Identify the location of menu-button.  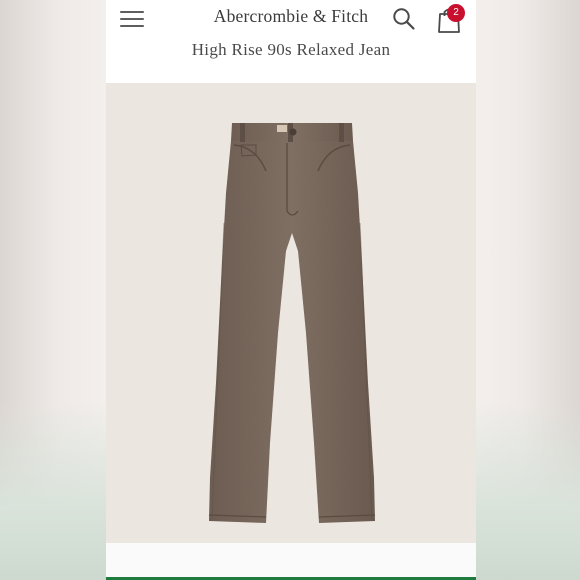
(133, 19).